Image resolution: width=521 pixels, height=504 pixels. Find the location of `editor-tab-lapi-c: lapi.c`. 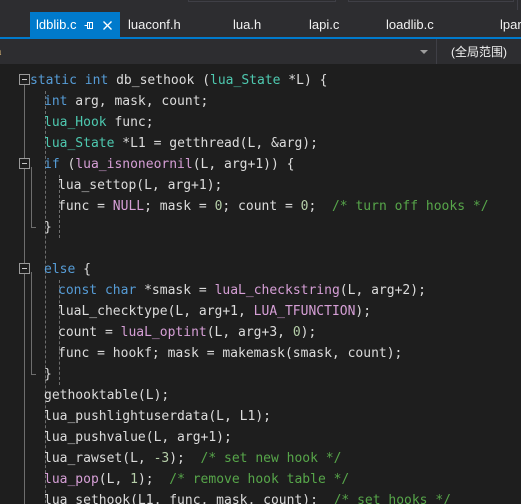

editor-tab-lapi-c: lapi.c is located at coordinates (326, 25).